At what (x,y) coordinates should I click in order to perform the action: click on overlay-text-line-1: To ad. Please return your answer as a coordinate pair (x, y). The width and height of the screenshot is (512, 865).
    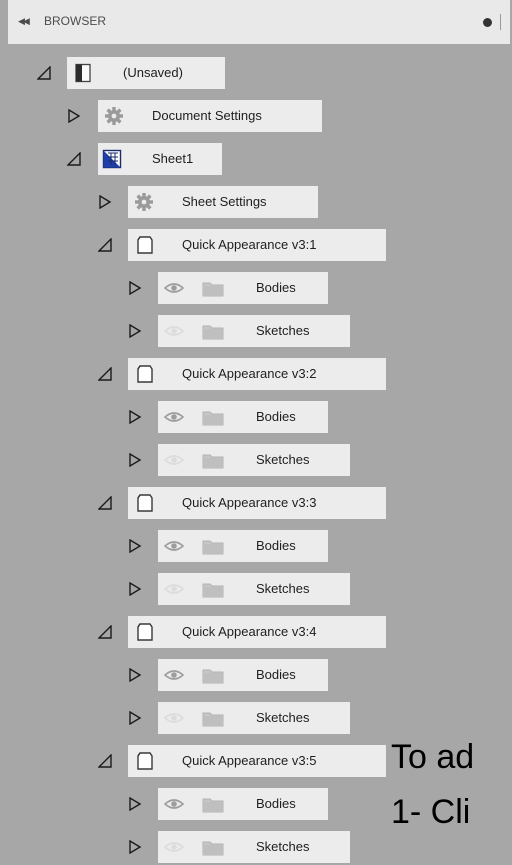
    Looking at the image, I should click on (433, 757).